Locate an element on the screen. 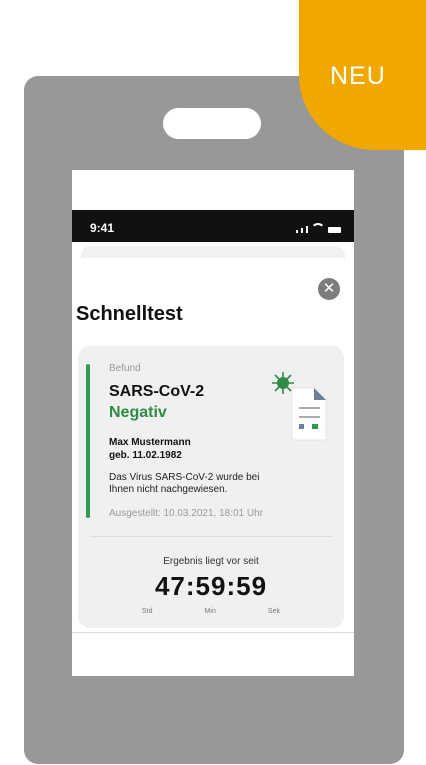 This screenshot has width=426, height=765. wifi-icon is located at coordinates (318, 228).